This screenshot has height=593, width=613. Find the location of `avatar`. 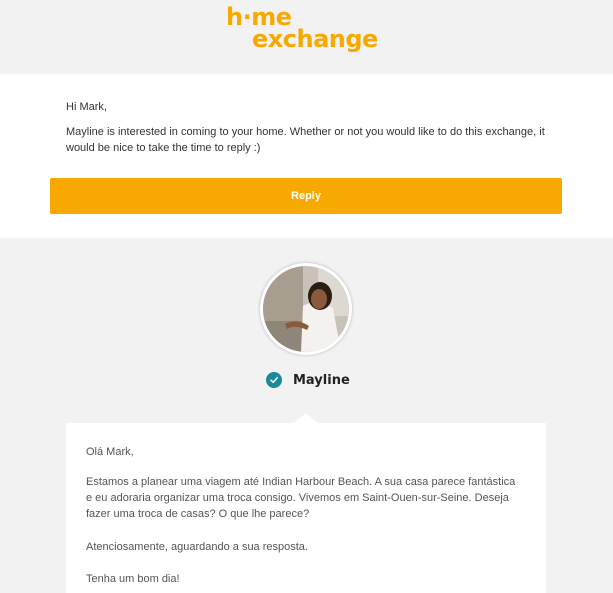

avatar is located at coordinates (306, 309).